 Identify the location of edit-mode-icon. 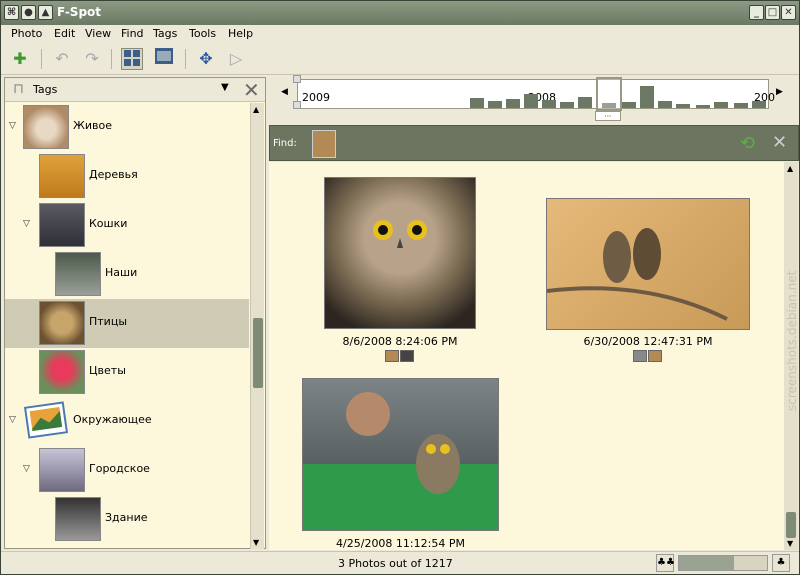
(164, 59).